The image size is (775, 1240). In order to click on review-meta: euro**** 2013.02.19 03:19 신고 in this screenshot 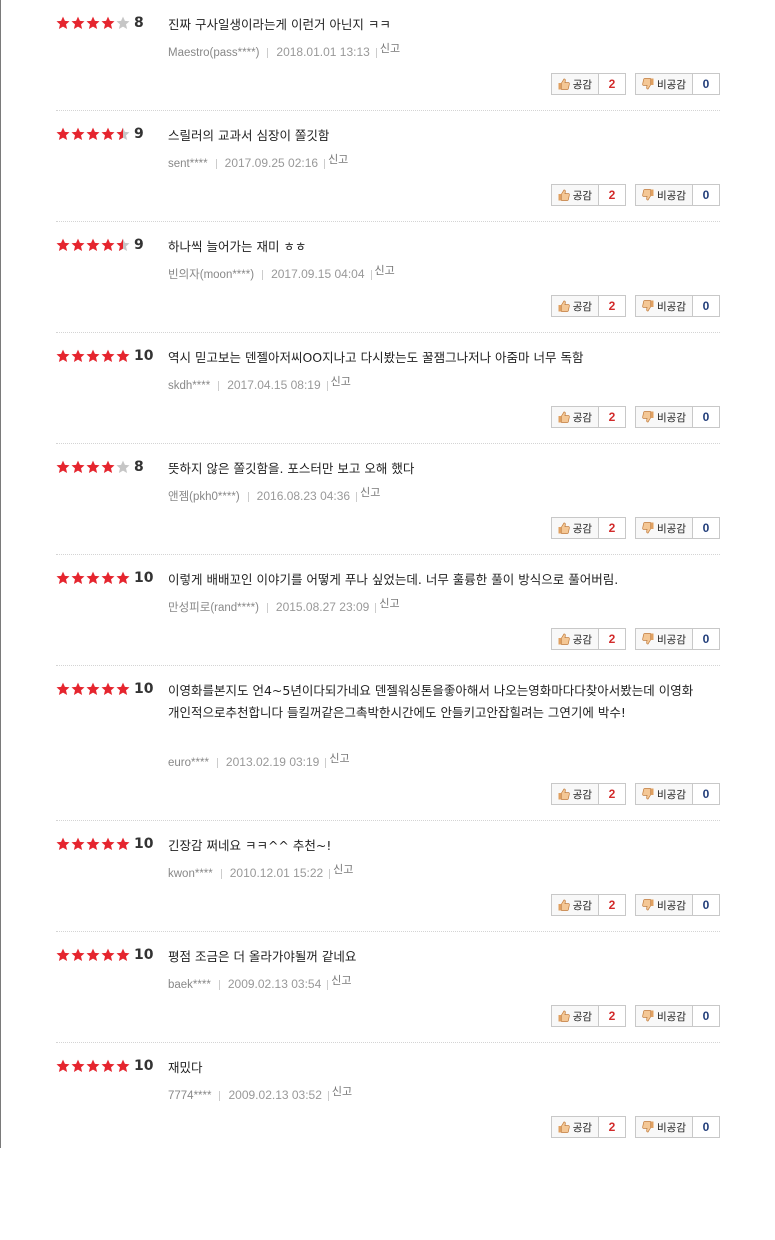, I will do `click(259, 761)`.